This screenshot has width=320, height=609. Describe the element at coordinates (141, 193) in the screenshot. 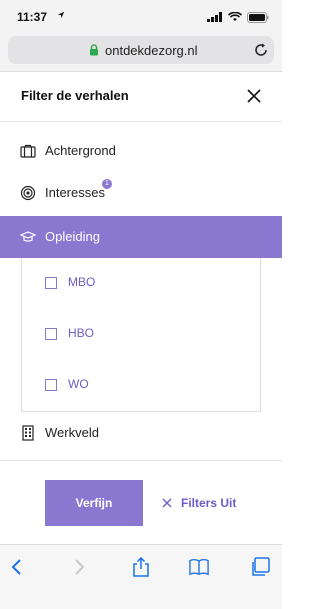

I see `filter-item-interesses: Interesses 1` at that location.